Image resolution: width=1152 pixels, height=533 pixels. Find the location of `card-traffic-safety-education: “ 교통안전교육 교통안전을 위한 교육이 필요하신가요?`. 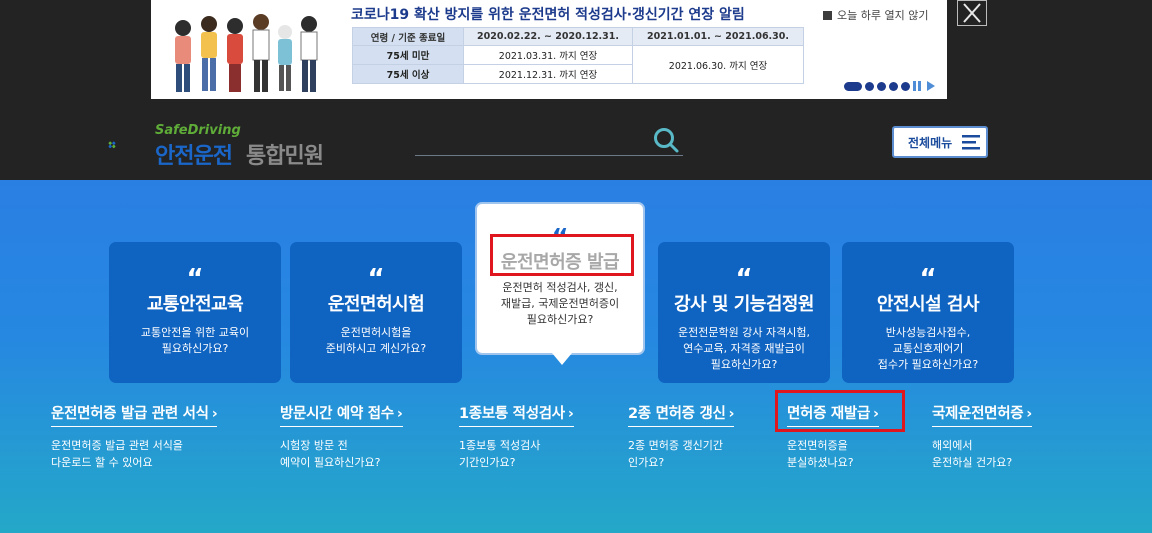

card-traffic-safety-education: “ 교통안전교육 교통안전을 위한 교육이 필요하신가요? is located at coordinates (195, 312).